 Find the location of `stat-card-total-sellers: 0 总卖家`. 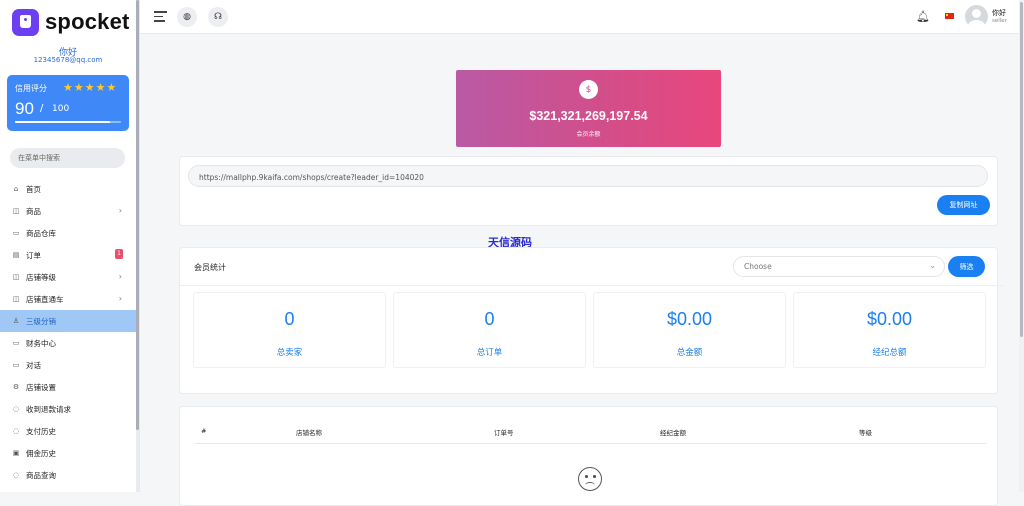

stat-card-total-sellers: 0 总卖家 is located at coordinates (289, 330).